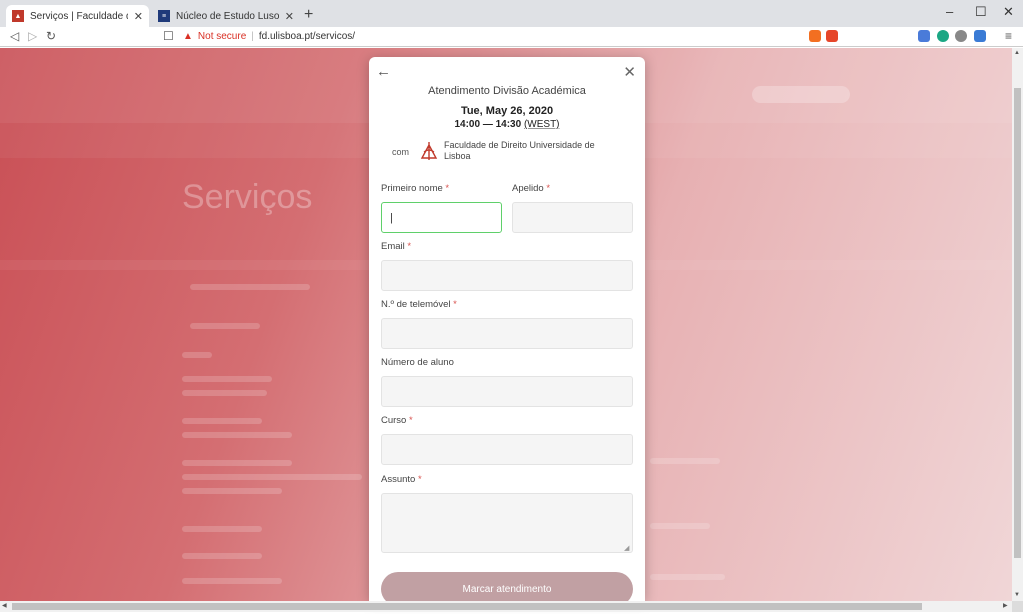 This screenshot has height=614, width=1023. What do you see at coordinates (1017, 53) in the screenshot?
I see `scroll-up-icon: ▲` at bounding box center [1017, 53].